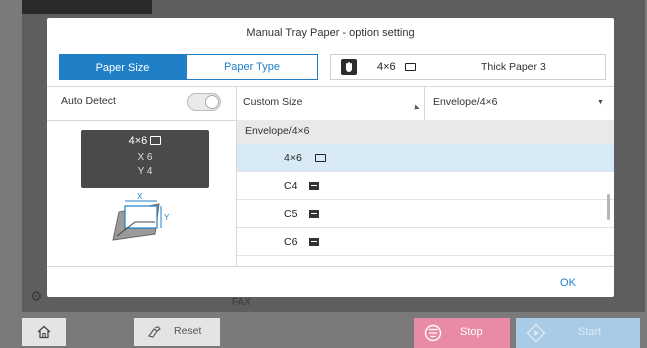 The width and height of the screenshot is (647, 348). What do you see at coordinates (188, 331) in the screenshot?
I see `reset-label: Reset` at bounding box center [188, 331].